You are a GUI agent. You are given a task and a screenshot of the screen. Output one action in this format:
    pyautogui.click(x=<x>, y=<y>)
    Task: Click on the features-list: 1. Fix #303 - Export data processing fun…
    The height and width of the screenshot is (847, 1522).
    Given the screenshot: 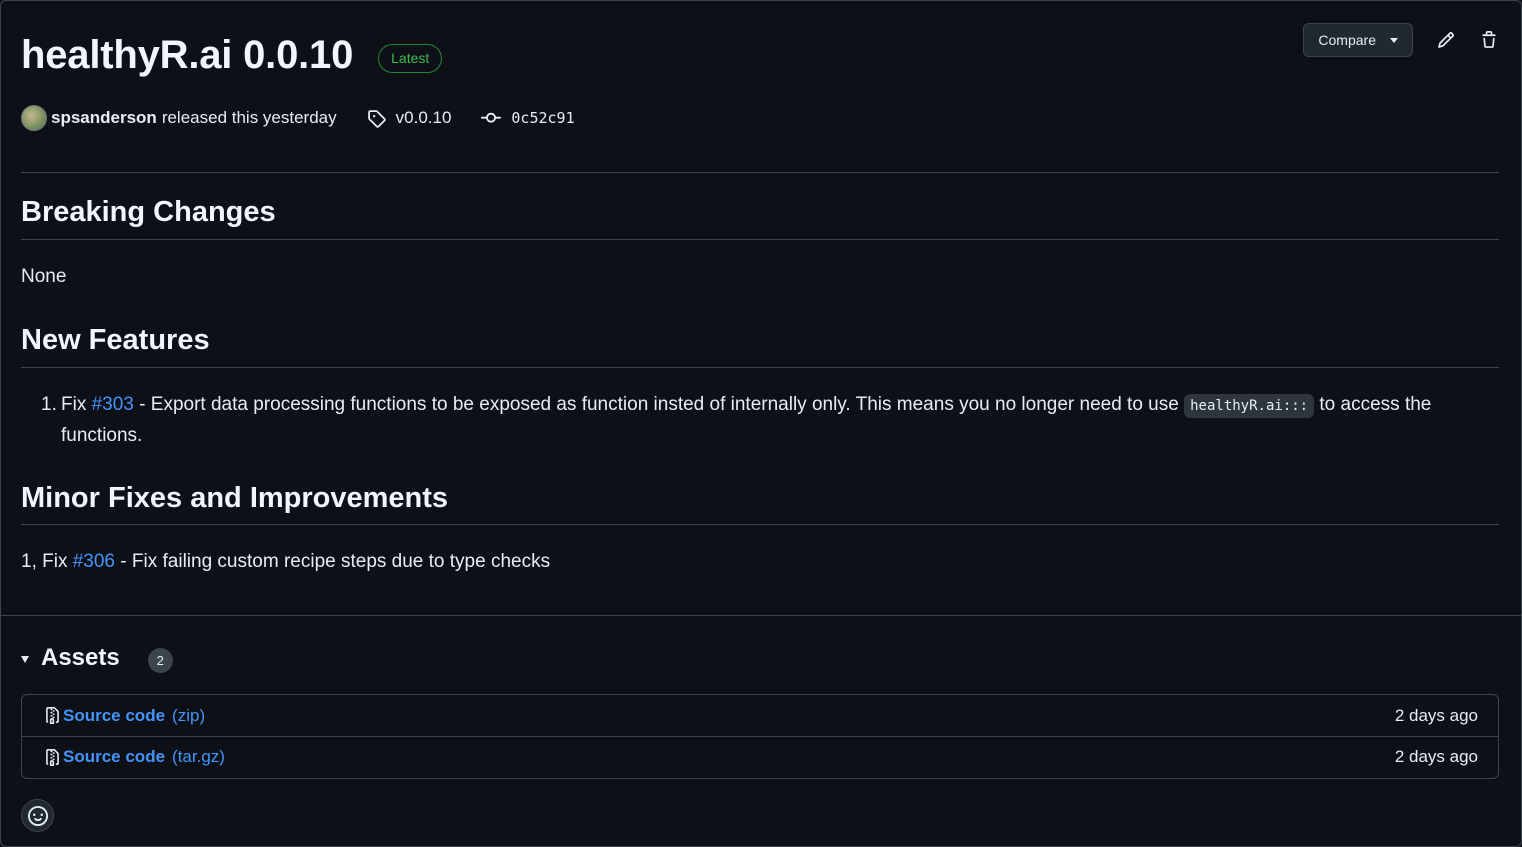 What is the action you would take?
    pyautogui.click(x=767, y=420)
    